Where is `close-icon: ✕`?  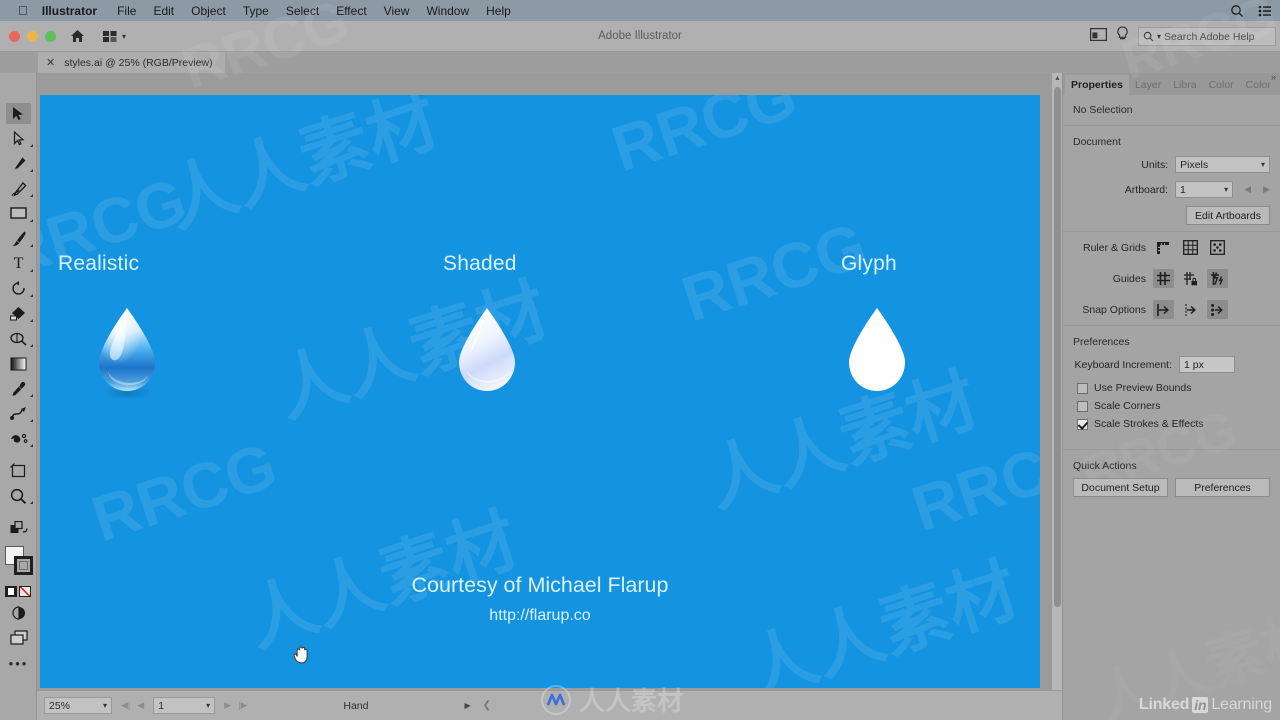 close-icon: ✕ is located at coordinates (50, 62).